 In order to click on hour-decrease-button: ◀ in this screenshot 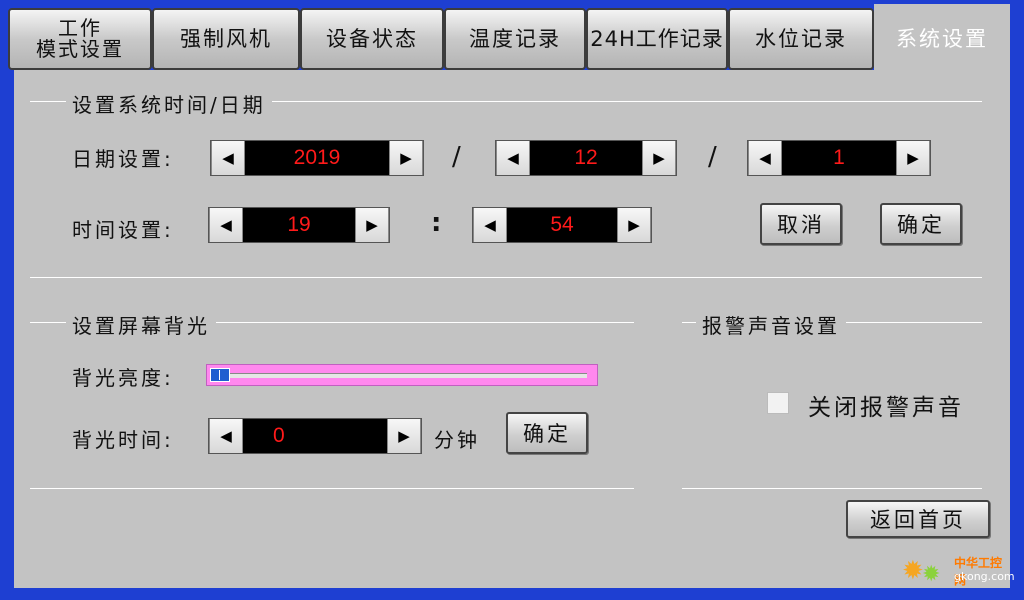, I will do `click(226, 225)`.